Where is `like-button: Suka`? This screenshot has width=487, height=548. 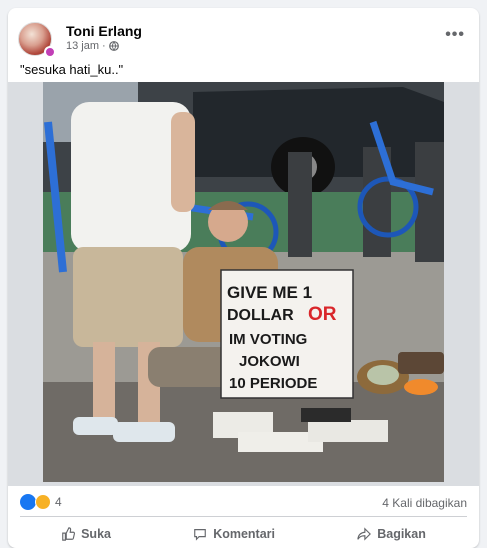 like-button: Suka is located at coordinates (86, 534).